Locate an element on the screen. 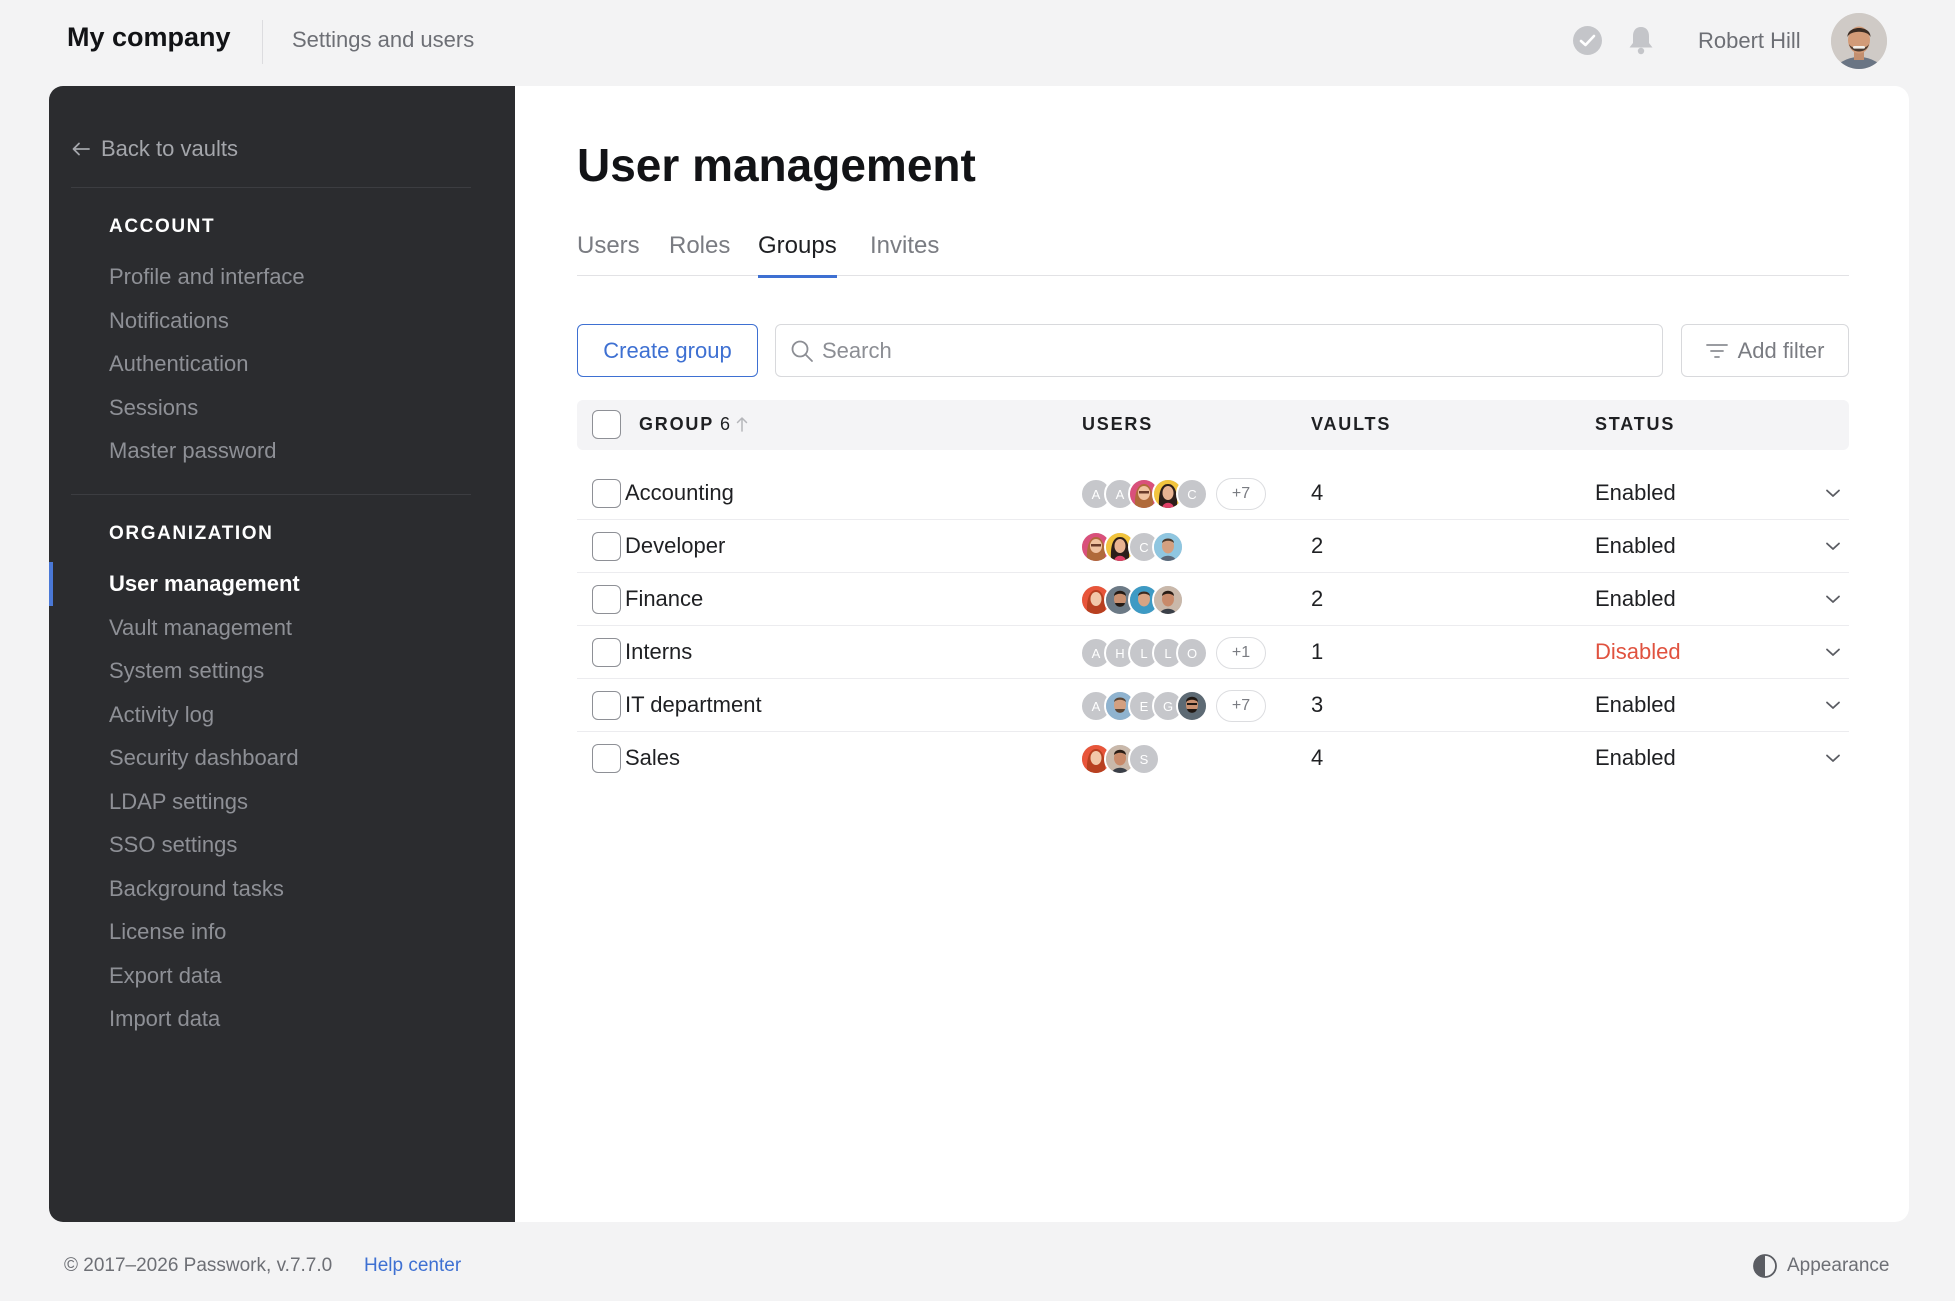  sidebar-item-import-data: Import data is located at coordinates (164, 1019).